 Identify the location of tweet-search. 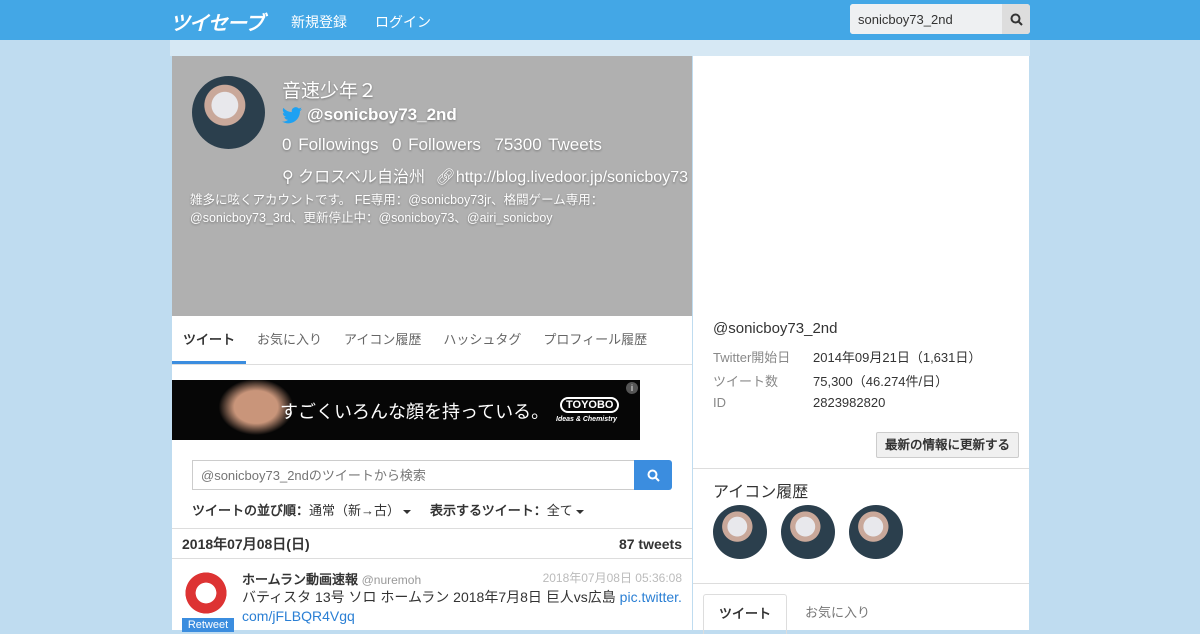
(432, 475).